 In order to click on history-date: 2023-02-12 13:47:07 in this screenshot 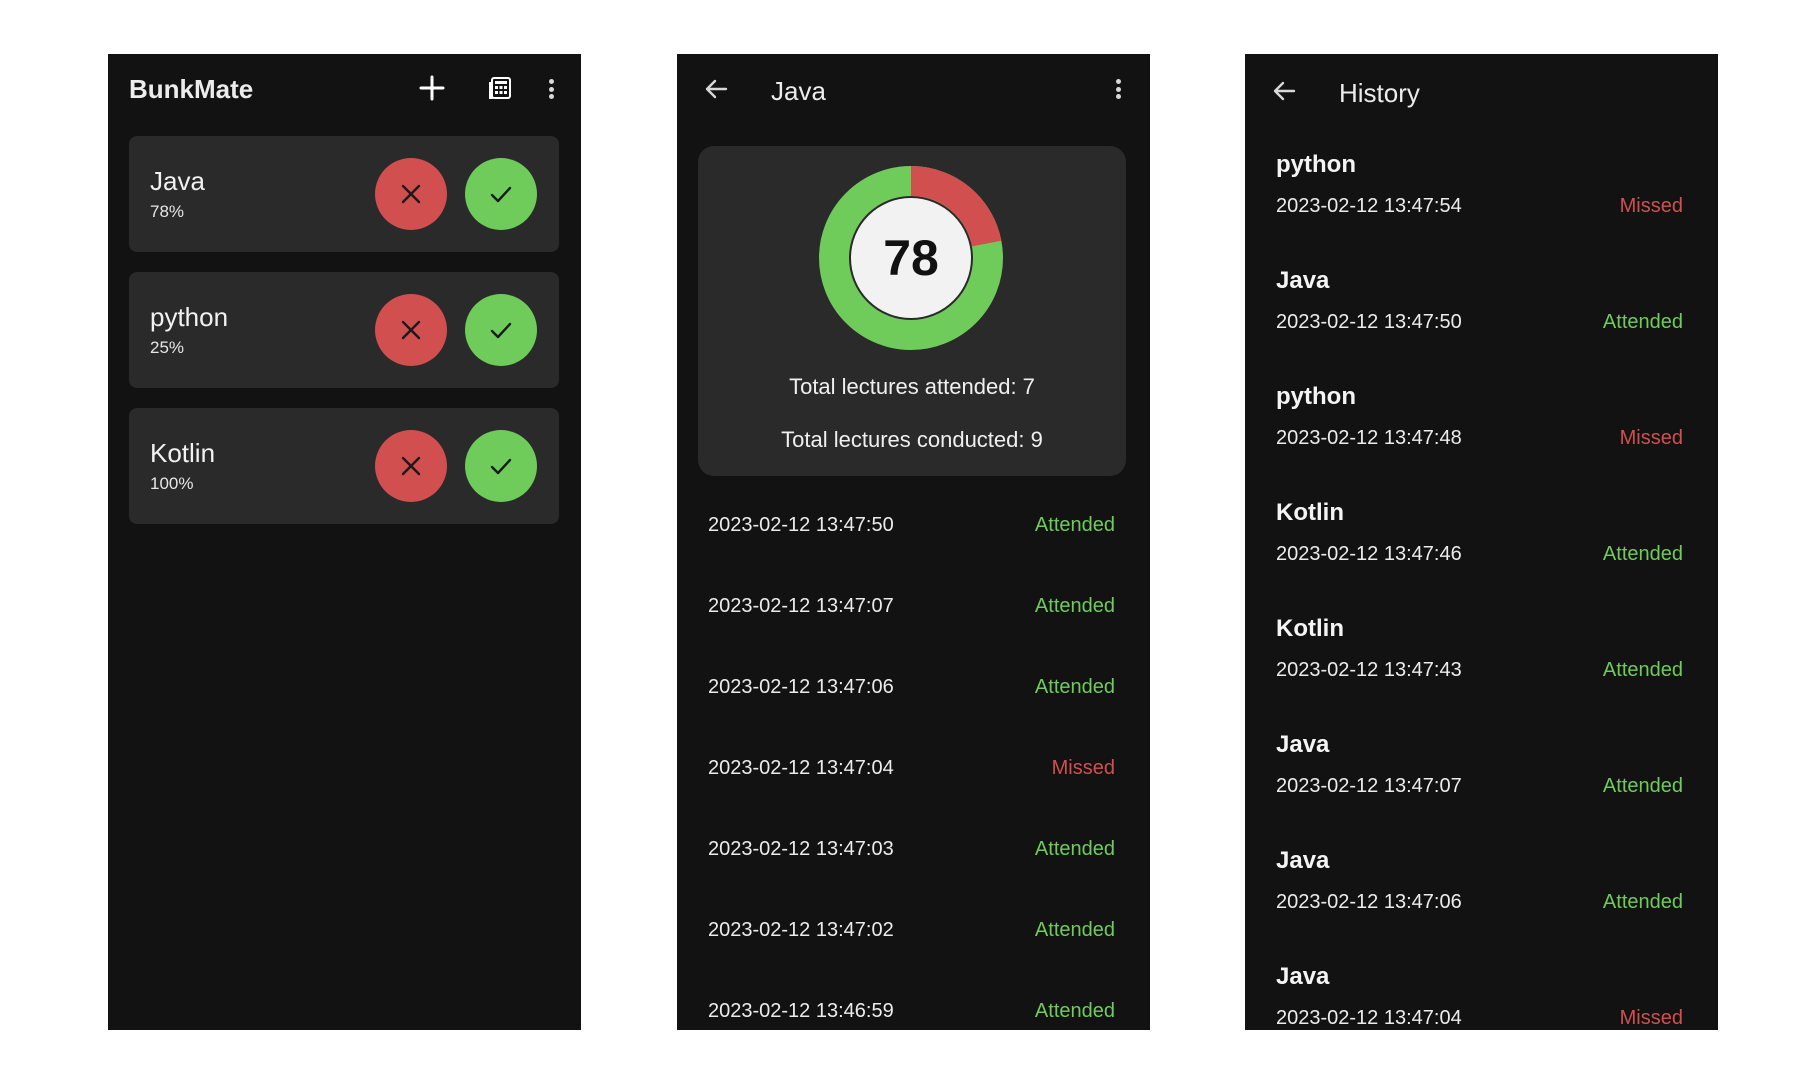, I will do `click(1369, 786)`.